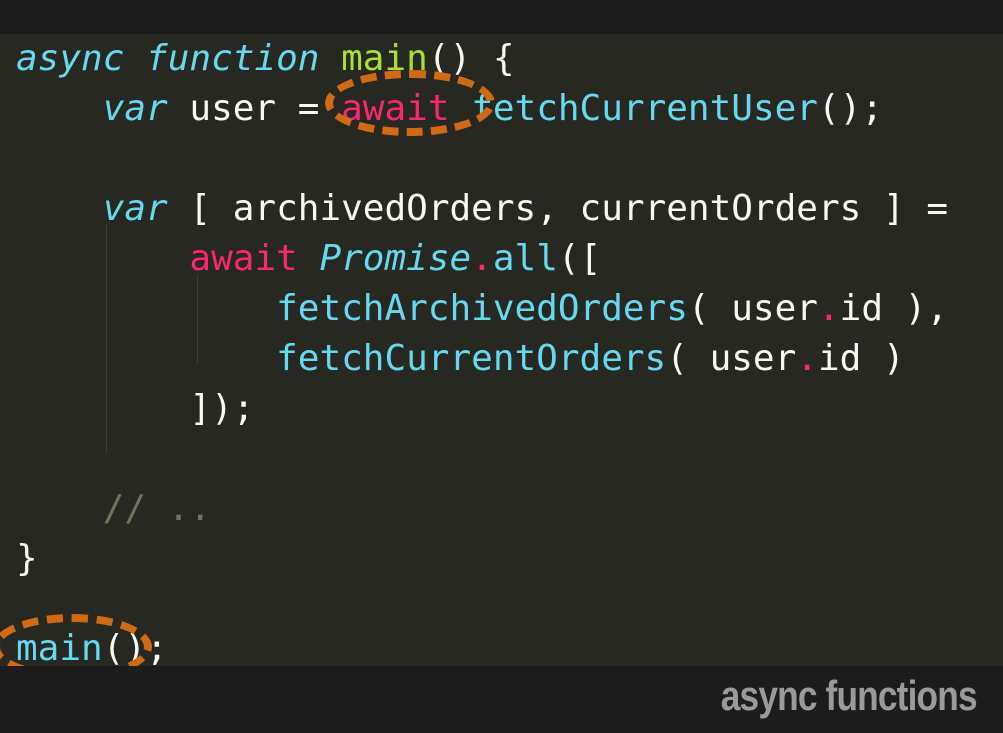 Image resolution: width=1003 pixels, height=733 pixels. I want to click on code-text: user =, so click(254, 108).